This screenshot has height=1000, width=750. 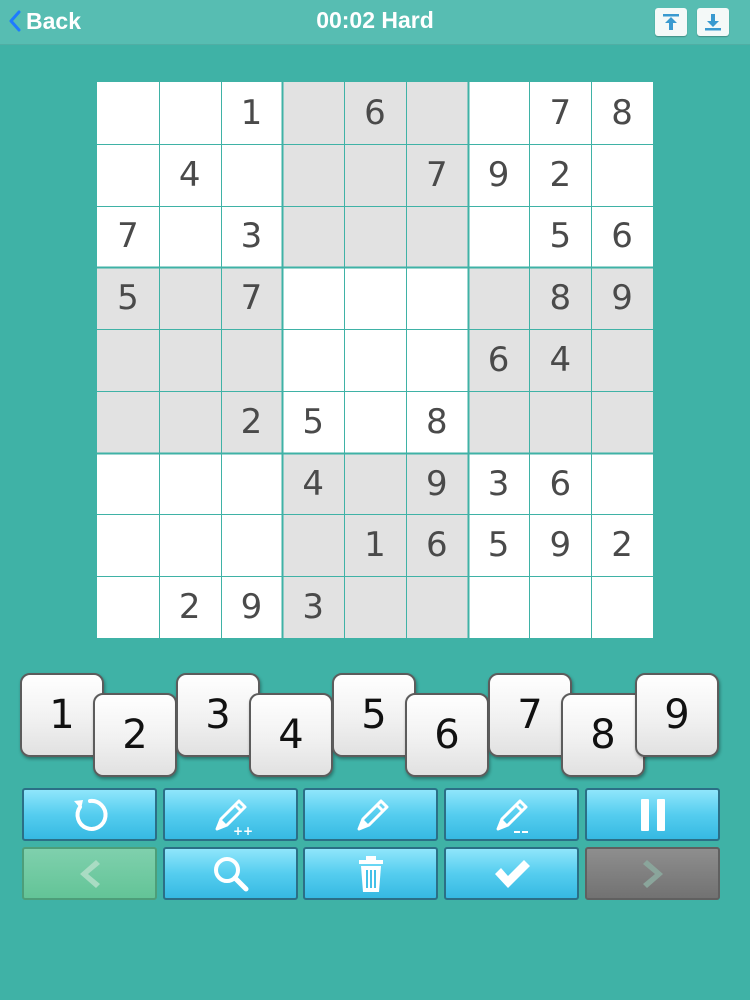 I want to click on cell-r3c1: 7, so click(x=128, y=237).